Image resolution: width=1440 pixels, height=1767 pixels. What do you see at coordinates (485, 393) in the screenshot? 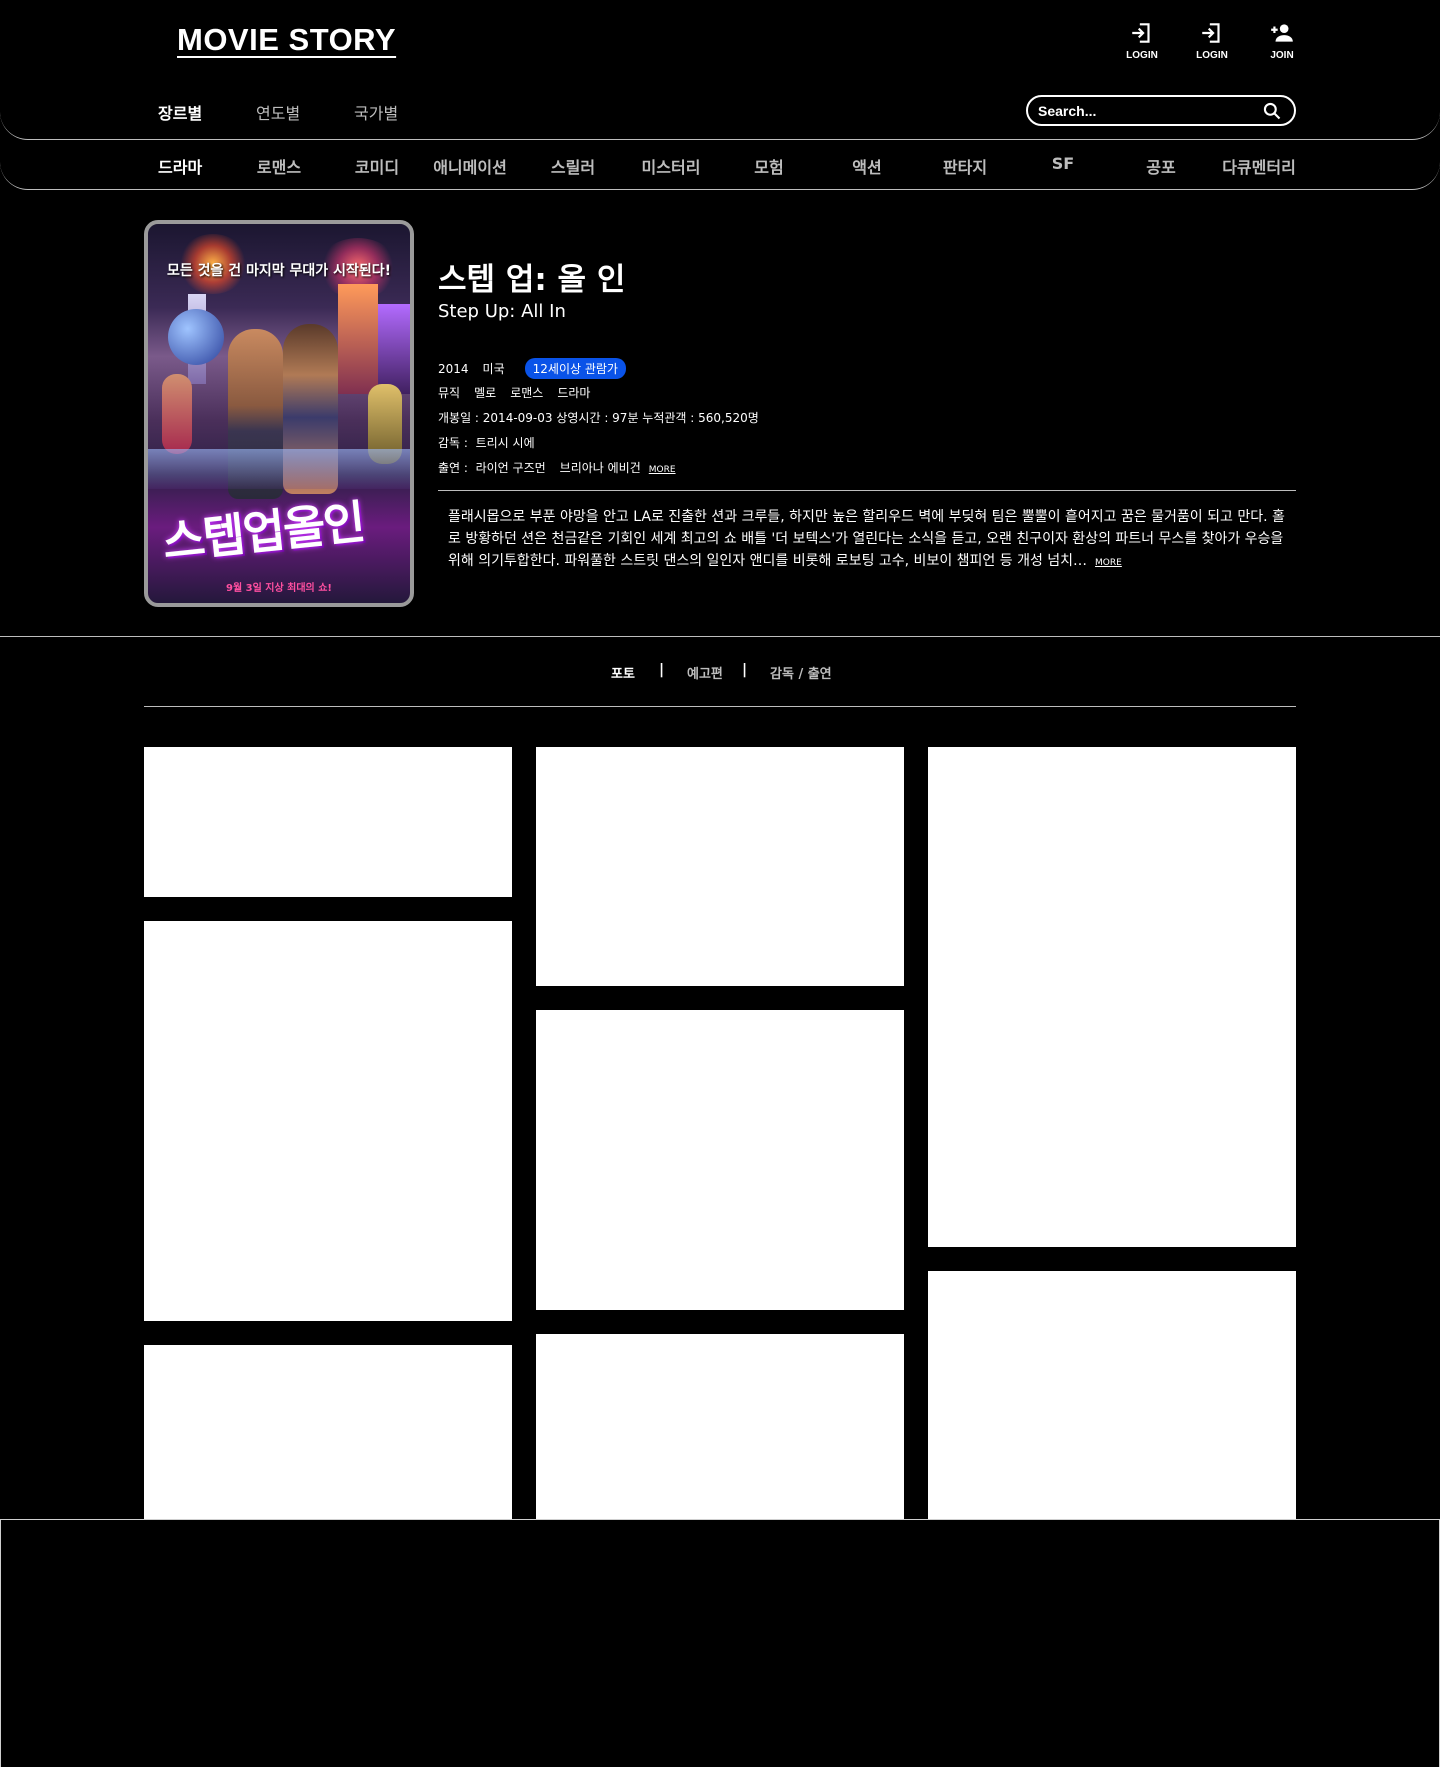
I see `movie-genre: 멜로` at bounding box center [485, 393].